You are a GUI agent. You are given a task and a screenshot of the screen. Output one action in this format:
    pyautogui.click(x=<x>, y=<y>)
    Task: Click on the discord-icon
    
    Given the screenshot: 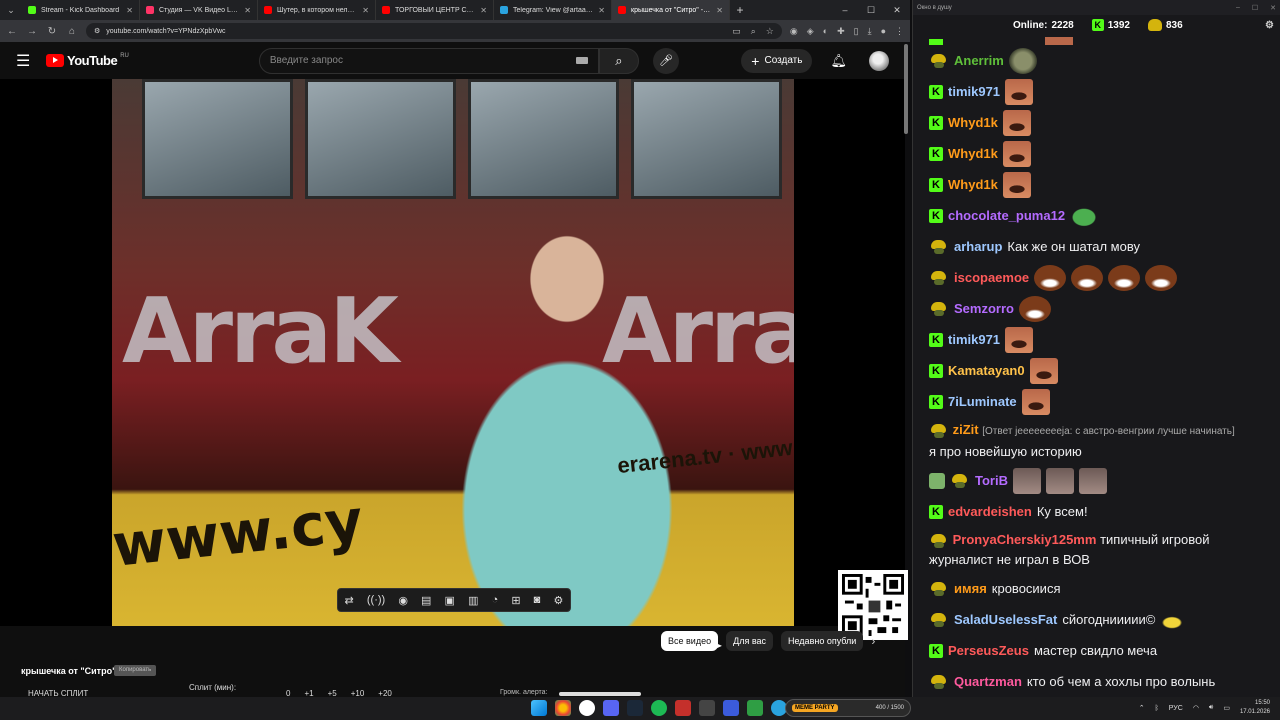 What is the action you would take?
    pyautogui.click(x=611, y=708)
    